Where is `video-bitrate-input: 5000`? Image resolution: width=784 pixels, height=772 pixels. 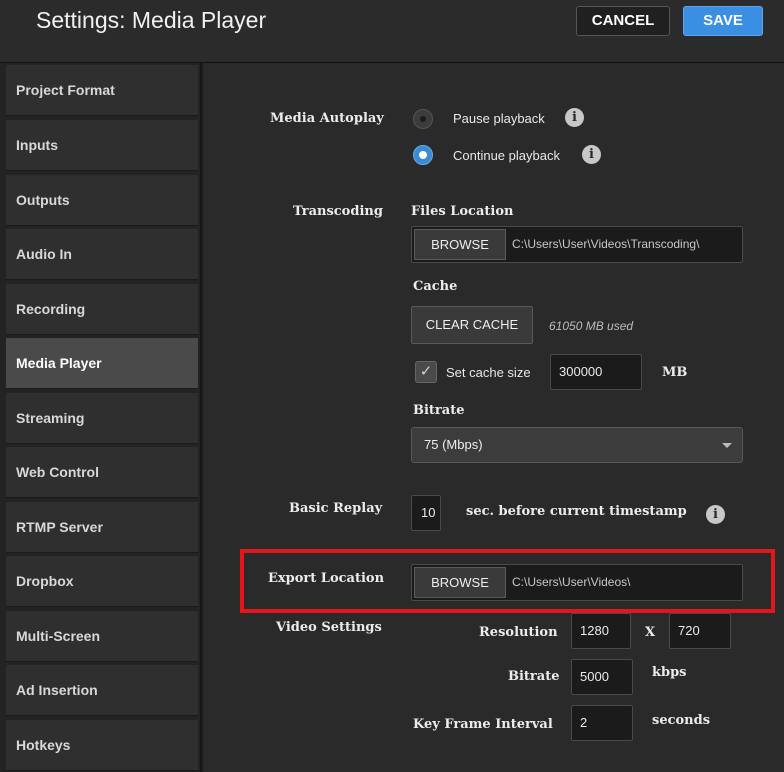 video-bitrate-input: 5000 is located at coordinates (602, 677).